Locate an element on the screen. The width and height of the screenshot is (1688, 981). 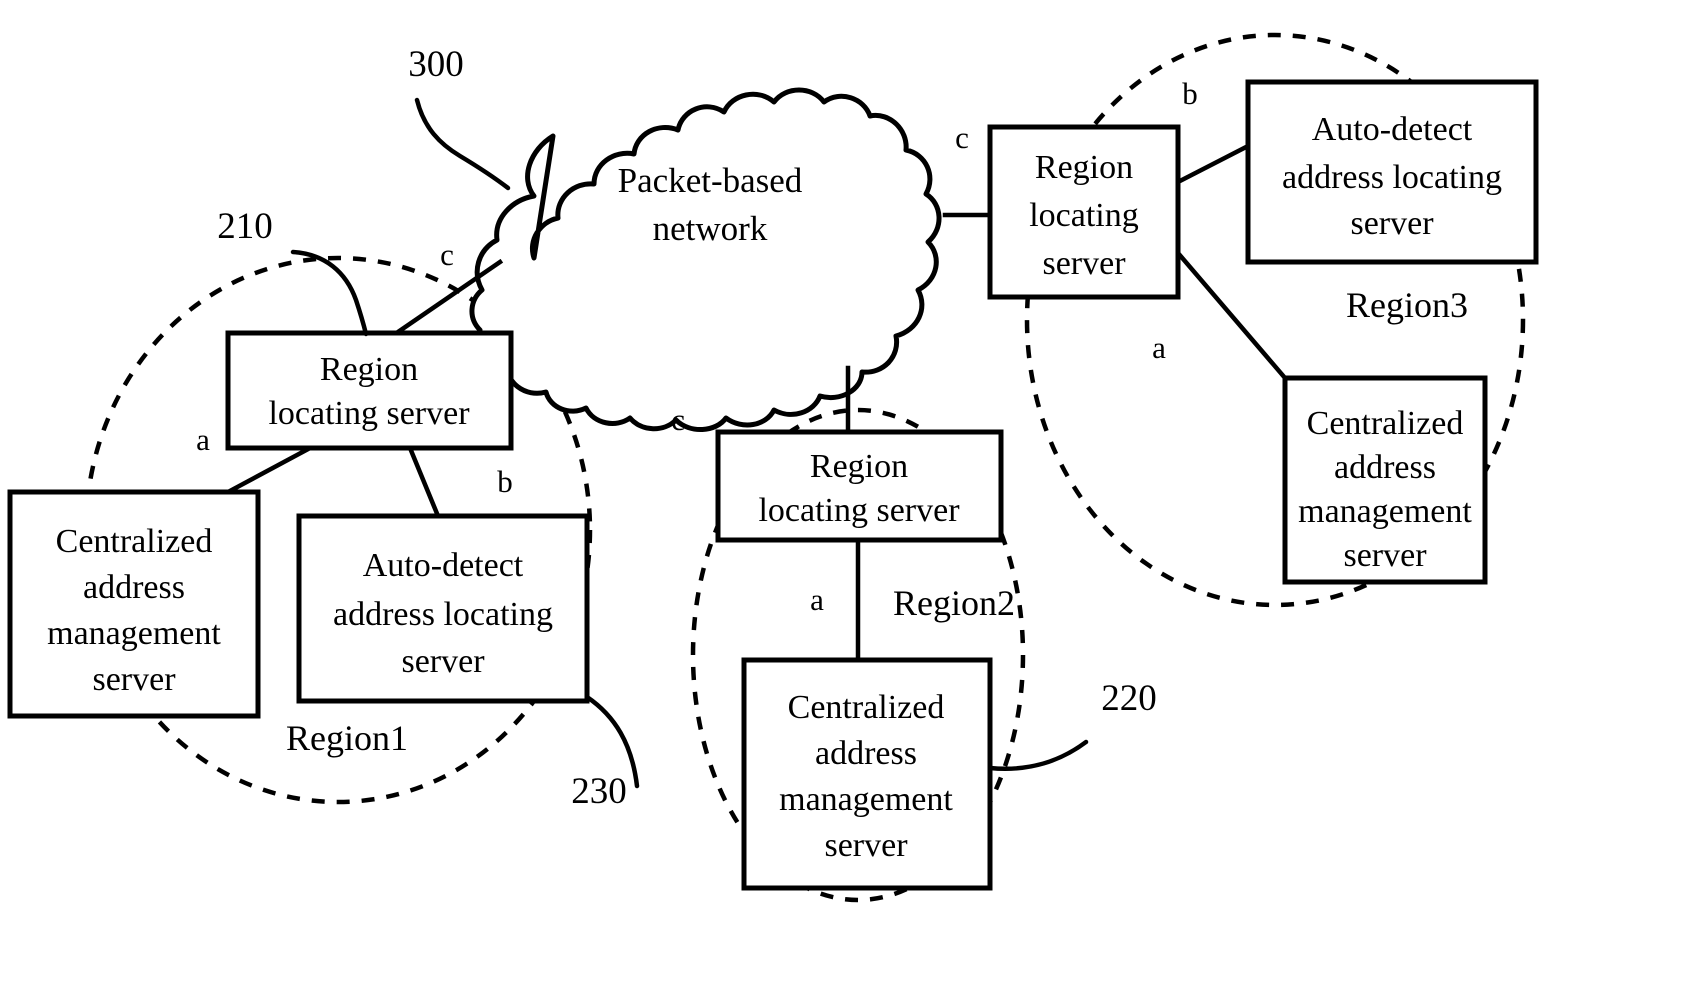
region3-centralized-line4: server is located at coordinates (1385, 555).